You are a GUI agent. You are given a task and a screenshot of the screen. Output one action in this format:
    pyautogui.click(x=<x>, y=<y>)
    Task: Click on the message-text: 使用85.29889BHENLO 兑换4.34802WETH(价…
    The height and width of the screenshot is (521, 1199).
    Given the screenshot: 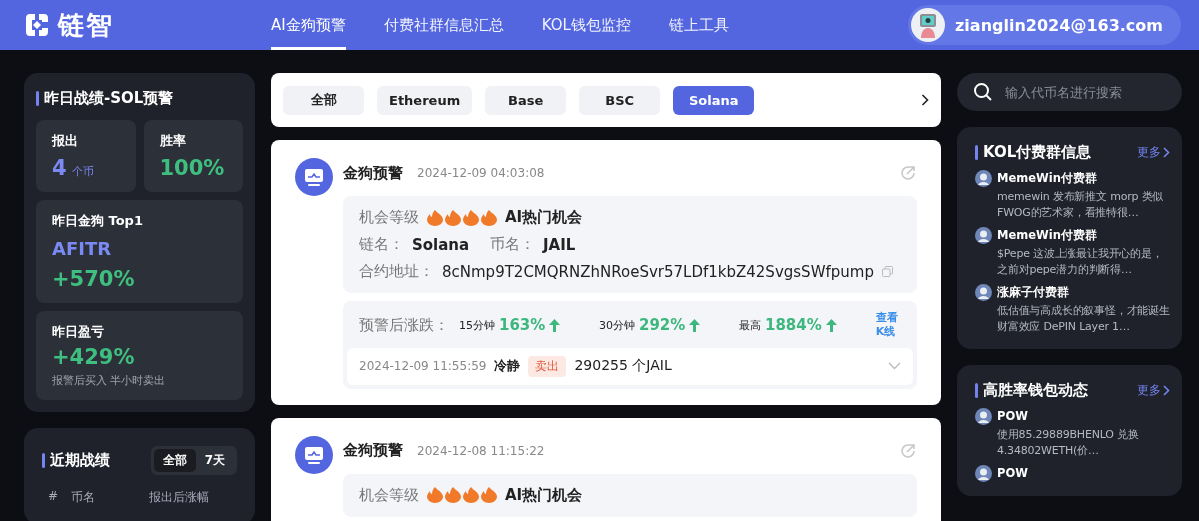 What is the action you would take?
    pyautogui.click(x=1068, y=442)
    